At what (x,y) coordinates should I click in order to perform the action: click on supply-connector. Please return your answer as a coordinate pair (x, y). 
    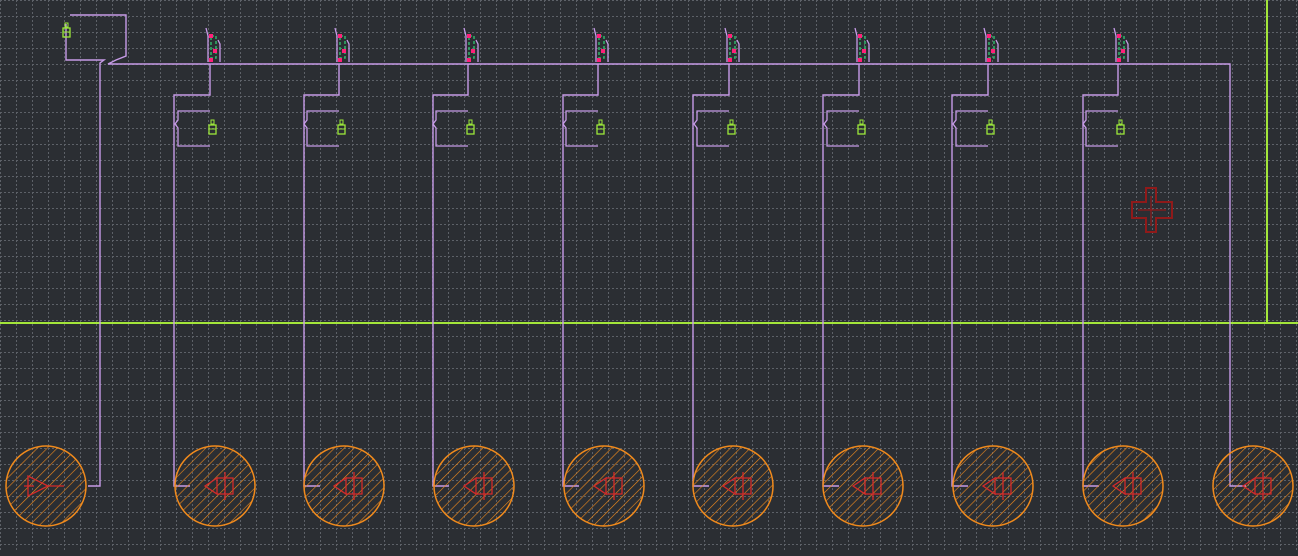
    Looking at the image, I should click on (46, 486).